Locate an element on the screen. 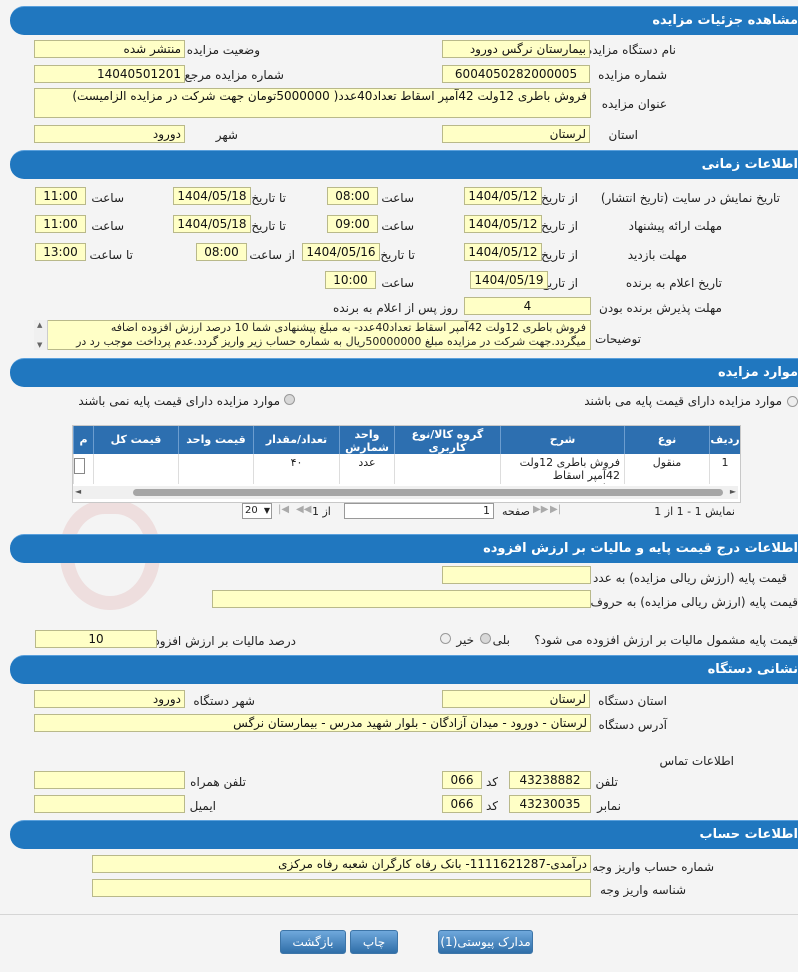 This screenshot has width=798, height=972. email-field is located at coordinates (109, 804).